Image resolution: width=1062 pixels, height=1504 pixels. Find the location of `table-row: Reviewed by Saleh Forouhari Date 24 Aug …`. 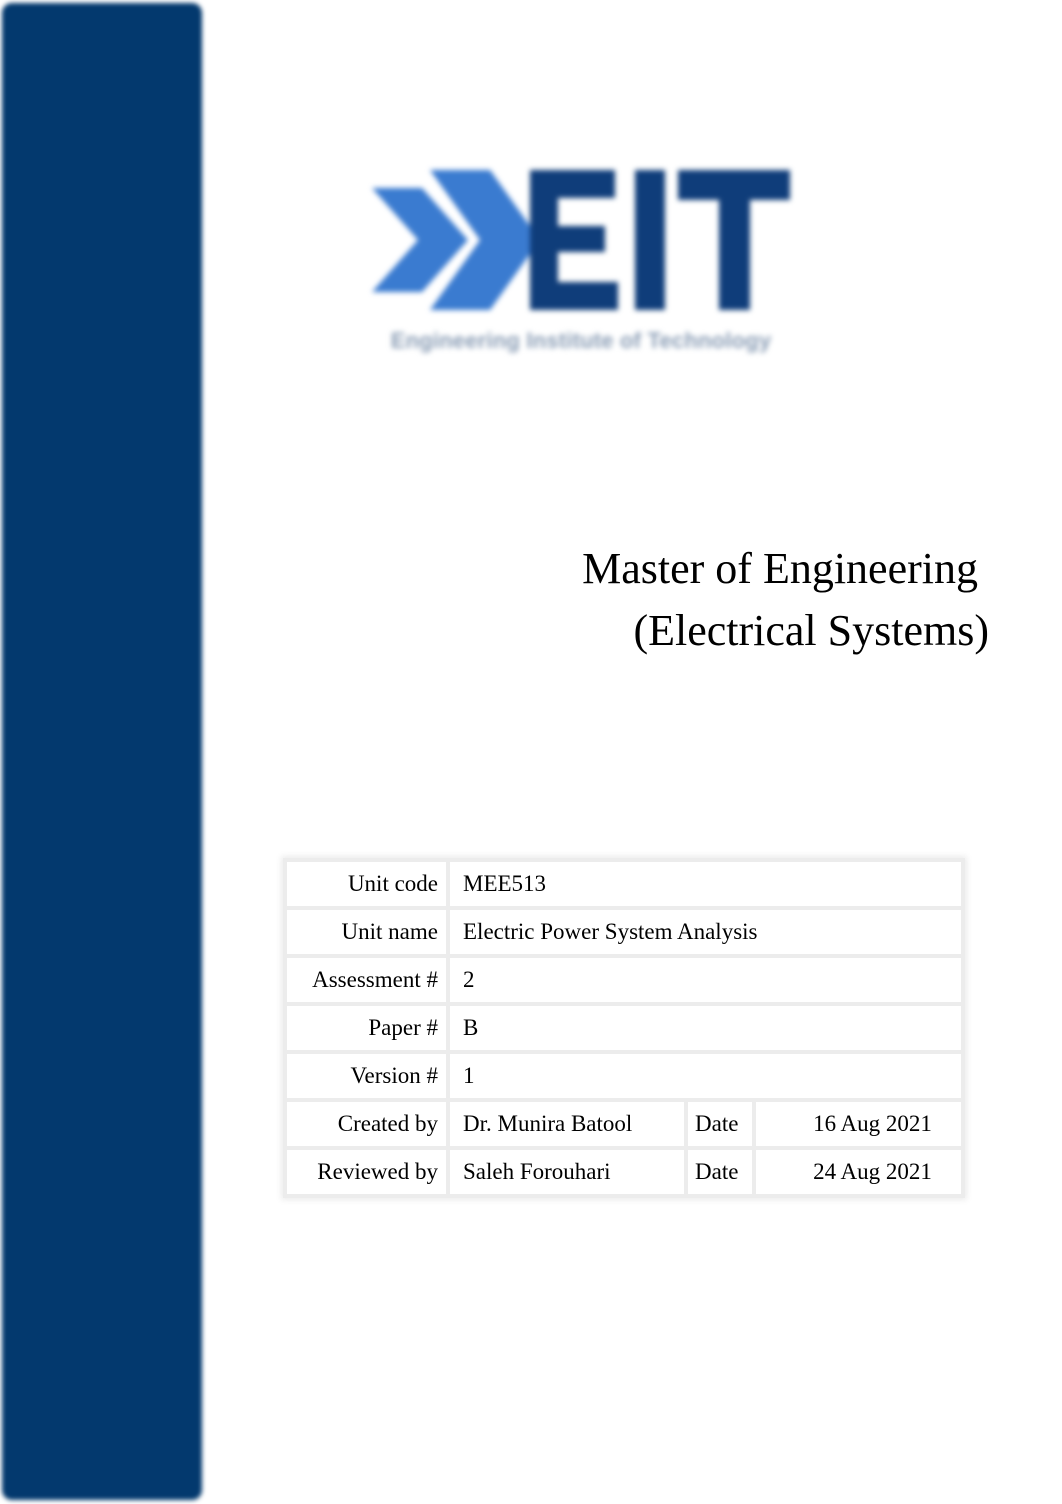

table-row: Reviewed by Saleh Forouhari Date 24 Aug … is located at coordinates (624, 1172).